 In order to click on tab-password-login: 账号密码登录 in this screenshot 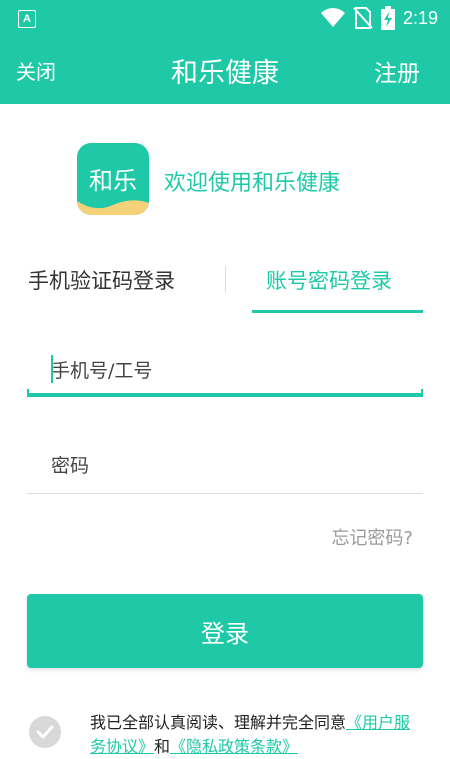, I will do `click(329, 280)`.